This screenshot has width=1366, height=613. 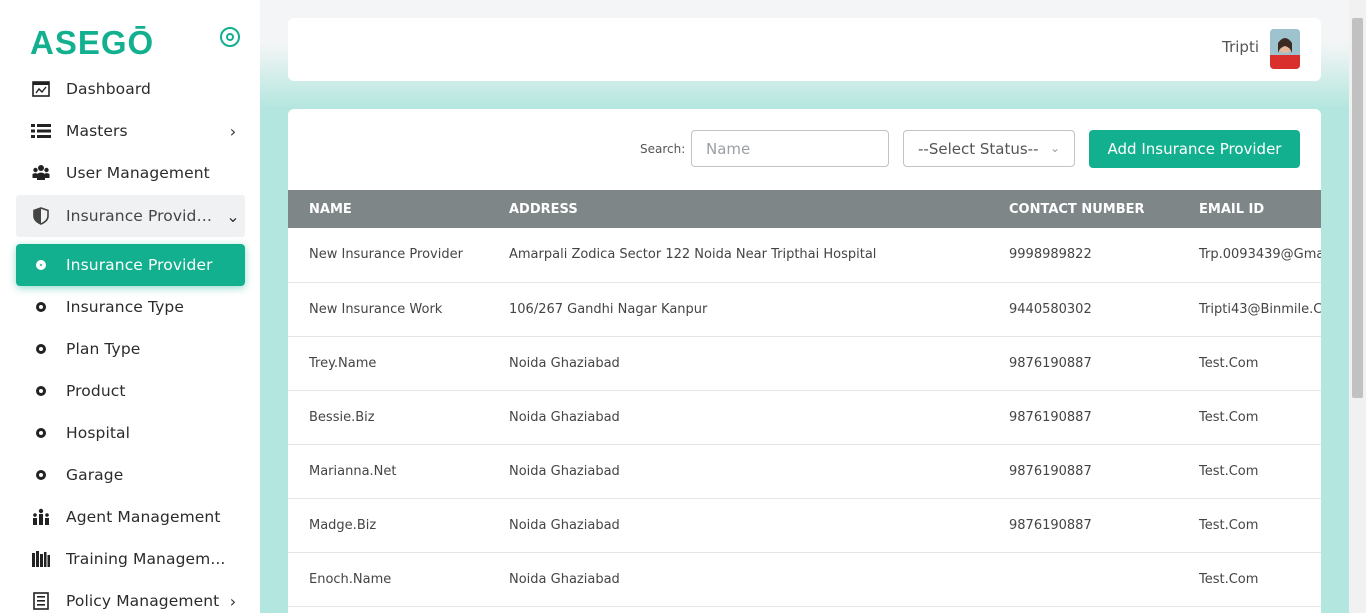 I want to click on status-select-value: --Select Status--, so click(x=978, y=148).